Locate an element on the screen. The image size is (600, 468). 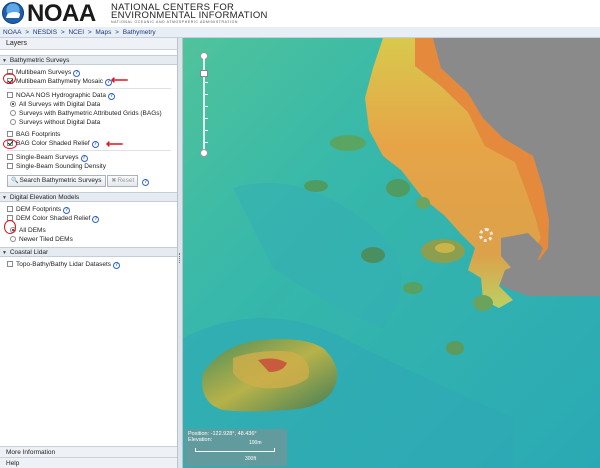
section-header-lidar: ▼ Coastal Lidar is located at coordinates (88, 252).